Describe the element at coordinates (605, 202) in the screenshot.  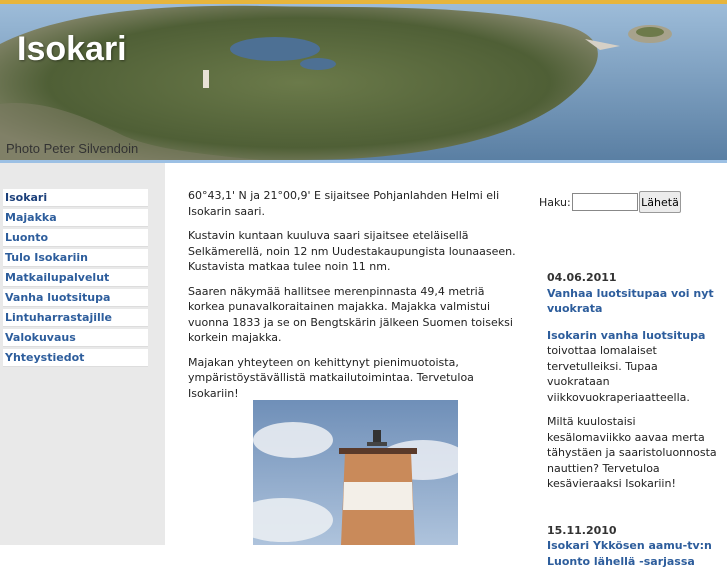
I see `search-input` at that location.